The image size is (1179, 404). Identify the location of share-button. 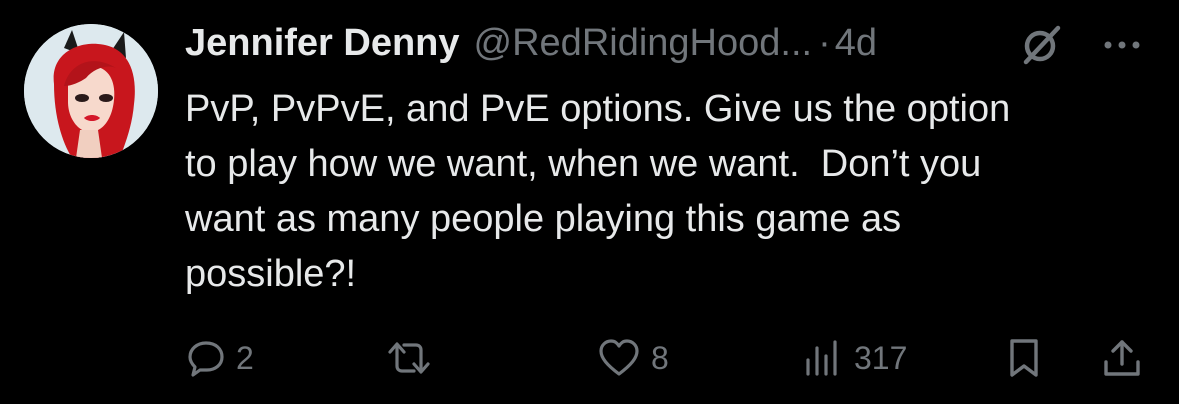
(1122, 358).